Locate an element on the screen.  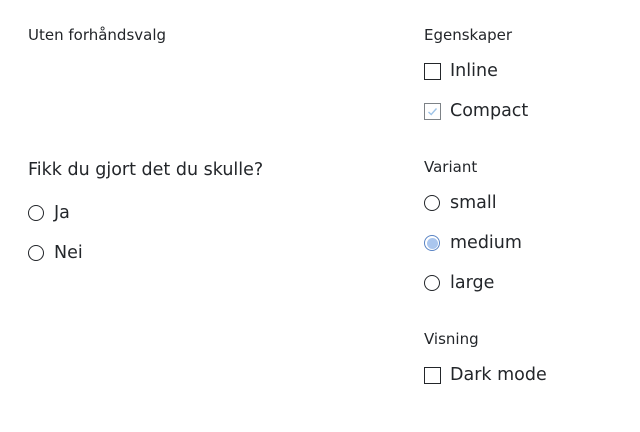
radio-medium is located at coordinates (432, 243).